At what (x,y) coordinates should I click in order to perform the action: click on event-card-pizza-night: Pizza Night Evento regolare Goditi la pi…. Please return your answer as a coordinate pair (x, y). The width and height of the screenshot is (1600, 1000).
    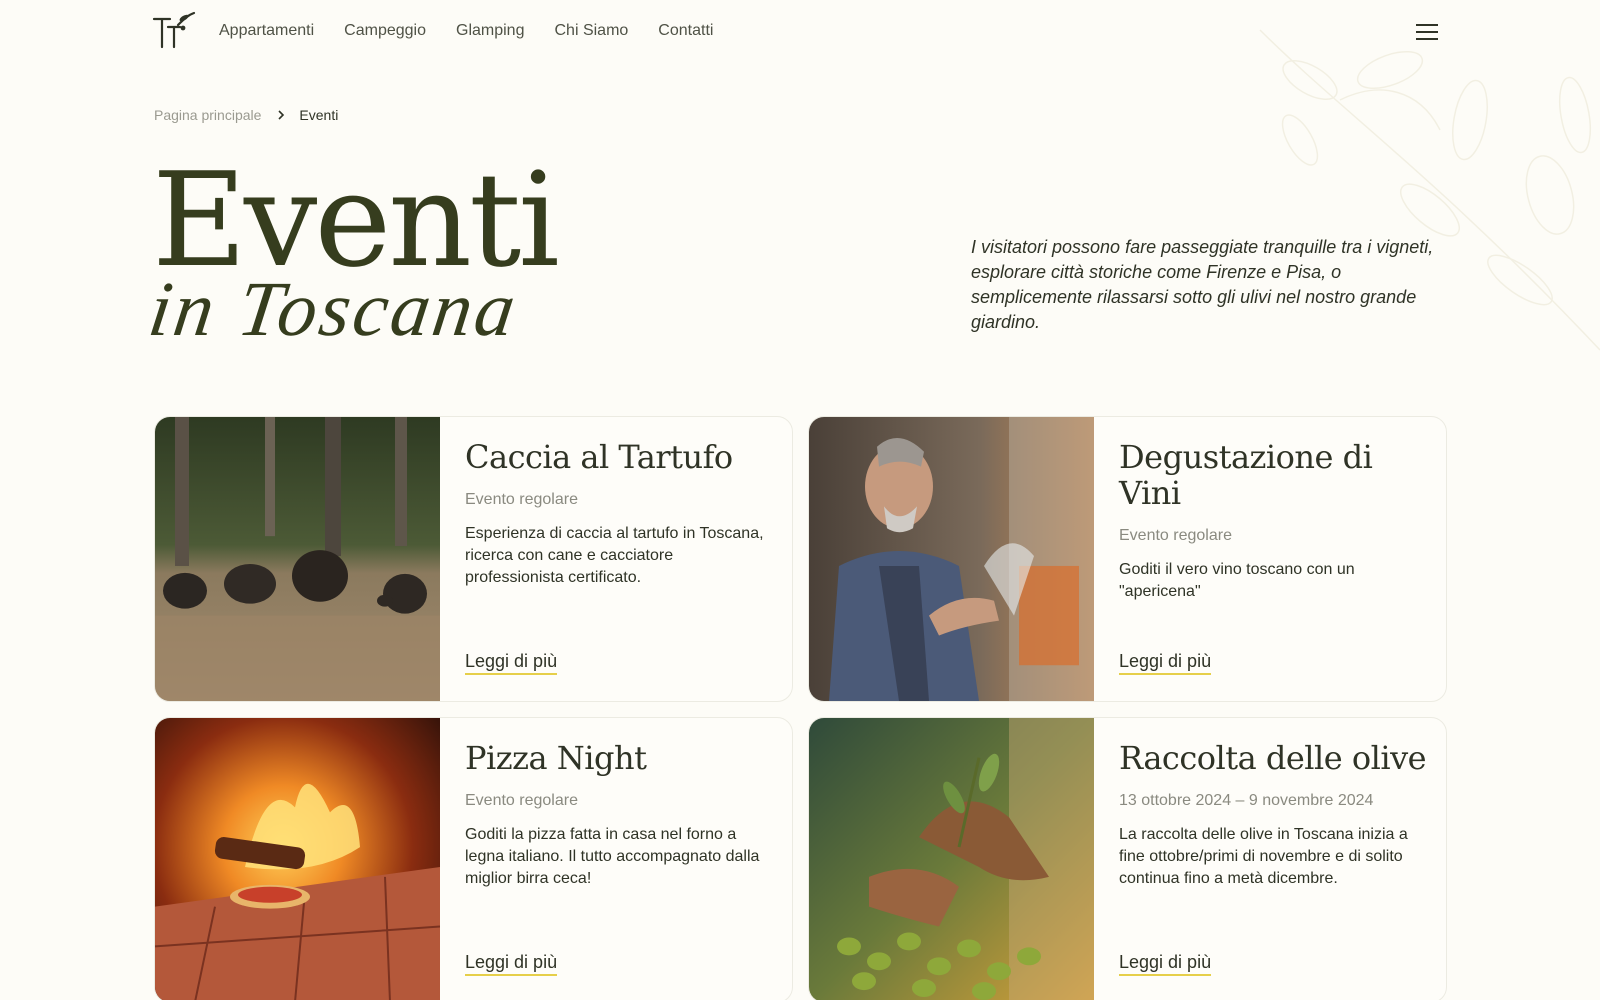
    Looking at the image, I should click on (473, 858).